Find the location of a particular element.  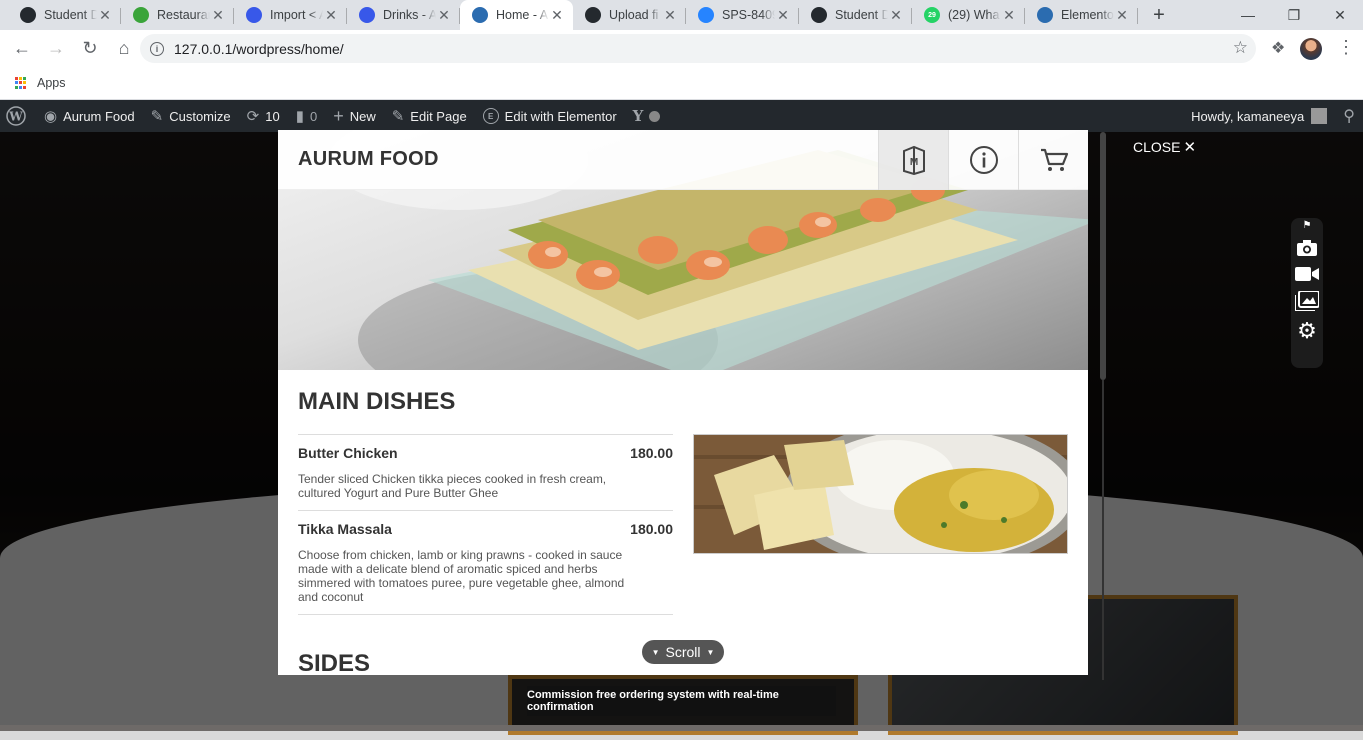

svg-text: W is located at coordinates (15, 117).